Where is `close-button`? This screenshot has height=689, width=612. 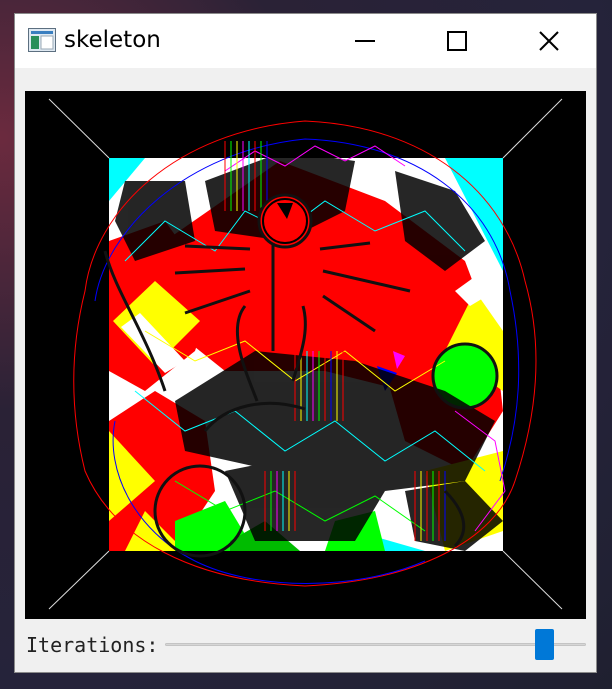 close-button is located at coordinates (549, 41).